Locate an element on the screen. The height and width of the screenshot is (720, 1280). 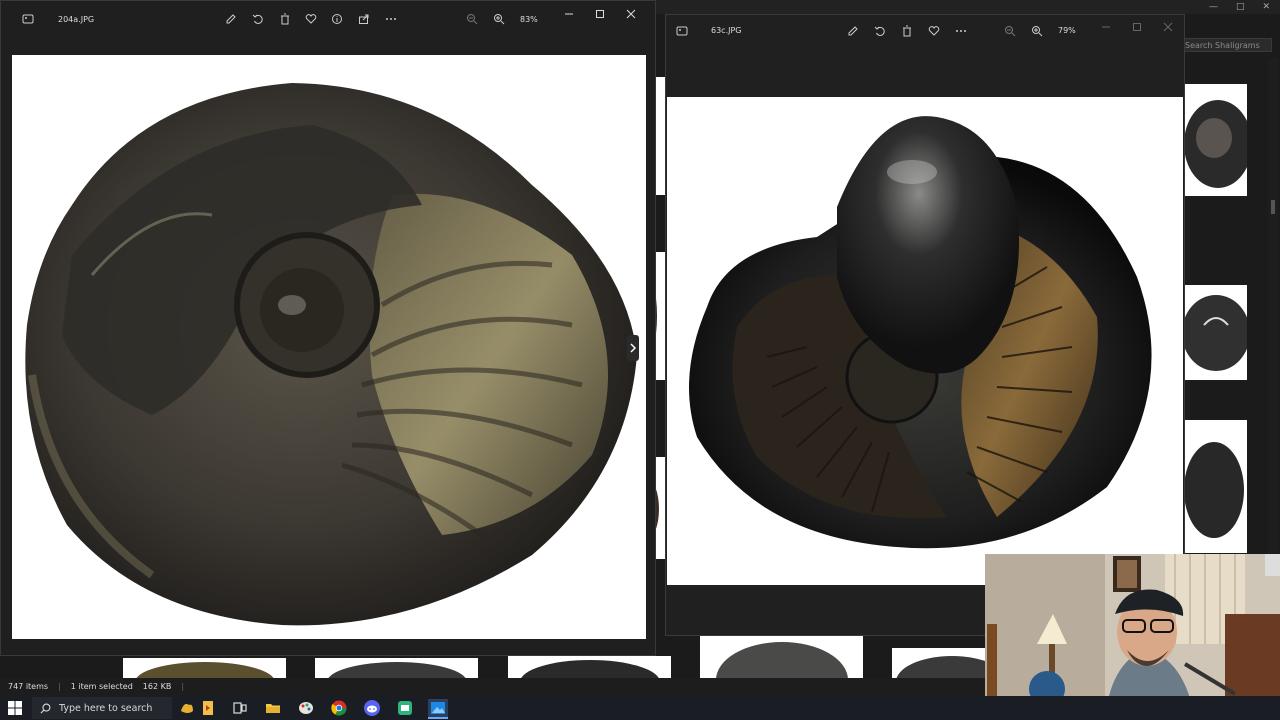
selection-size: 162 KB is located at coordinates (157, 686).